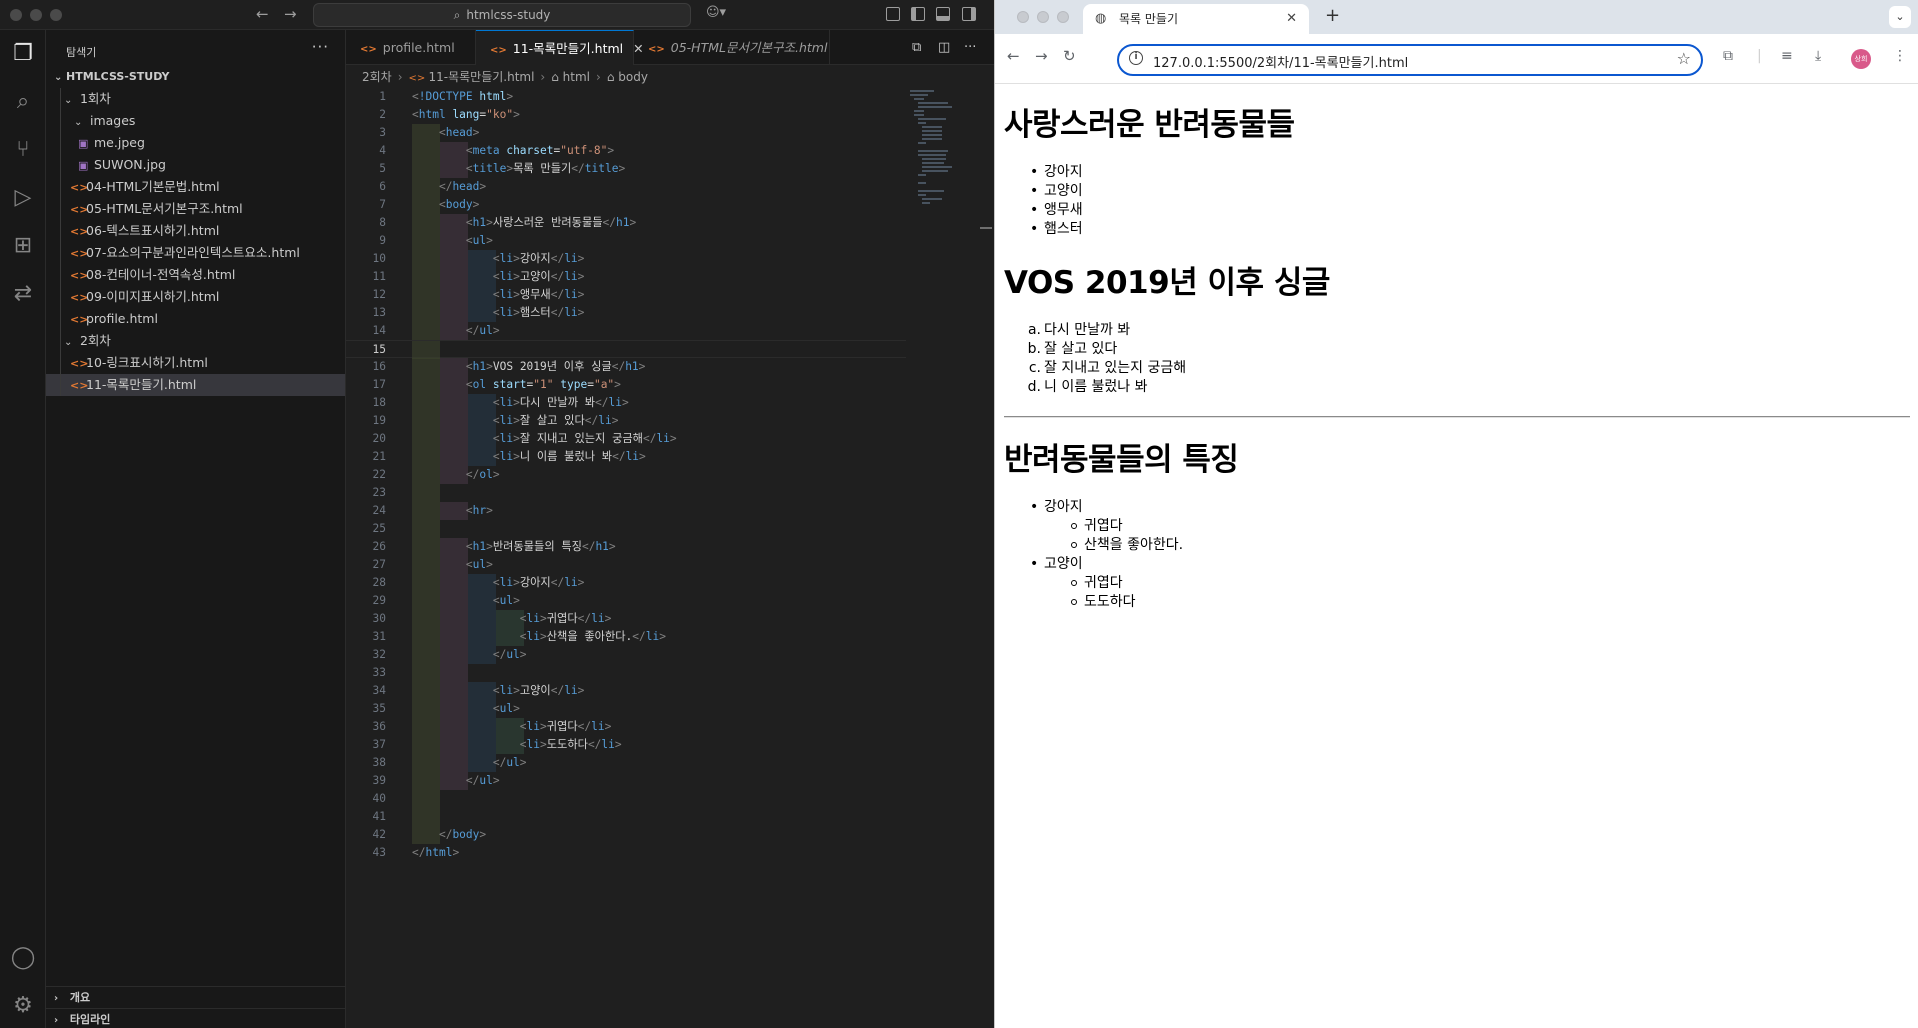 Image resolution: width=1918 pixels, height=1028 pixels. I want to click on outline-section: › 개요, so click(195, 997).